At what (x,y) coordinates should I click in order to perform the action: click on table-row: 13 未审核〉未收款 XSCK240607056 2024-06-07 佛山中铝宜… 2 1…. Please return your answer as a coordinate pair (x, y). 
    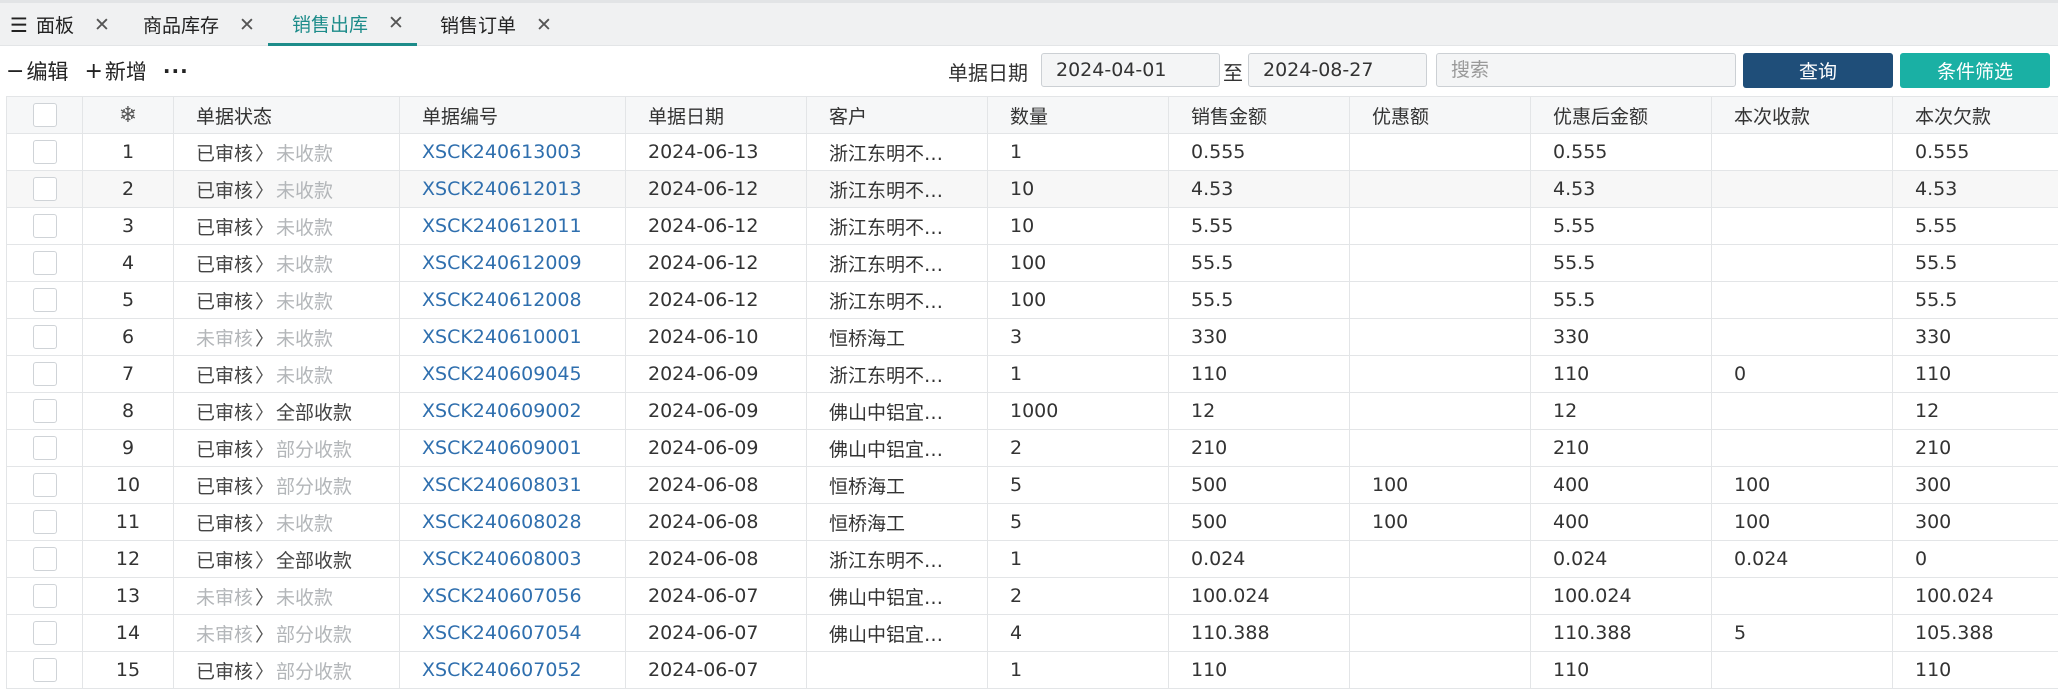
    Looking at the image, I should click on (1032, 596).